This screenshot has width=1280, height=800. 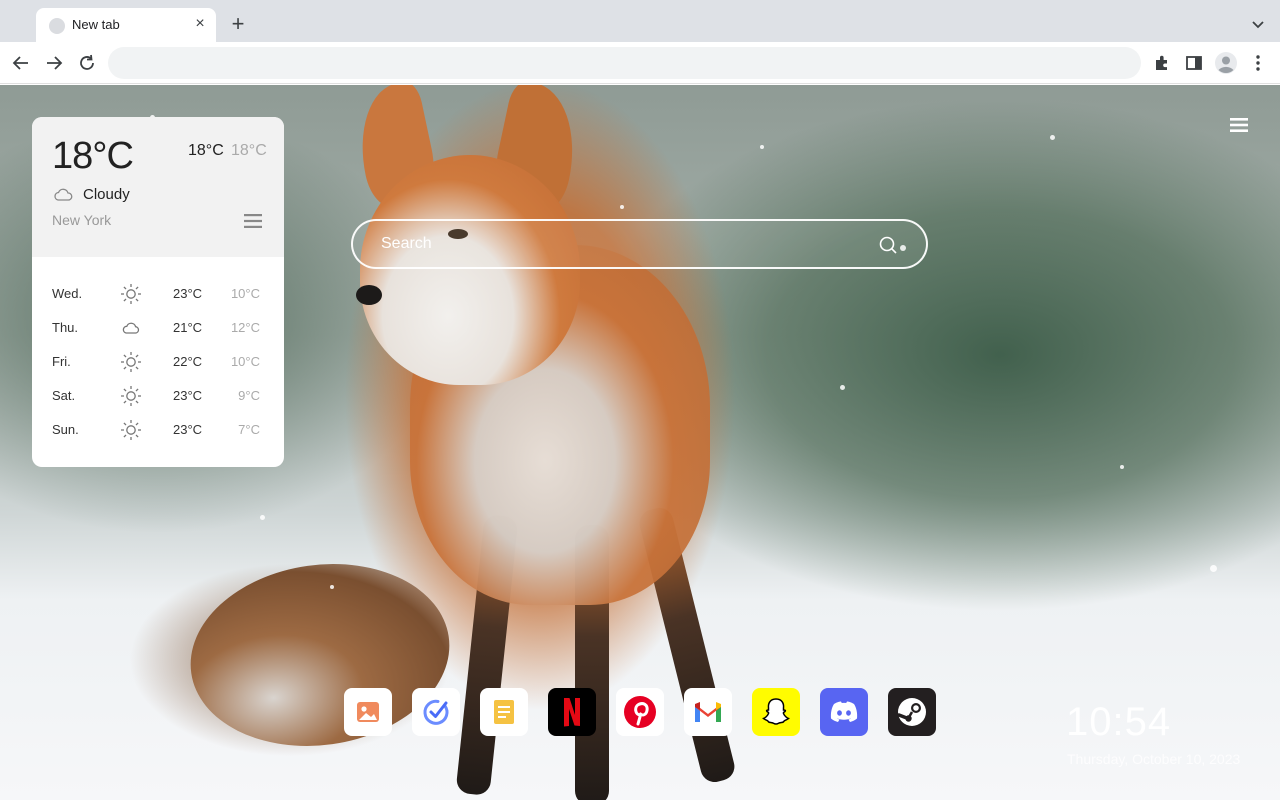 I want to click on reload-icon, so click(x=87, y=63).